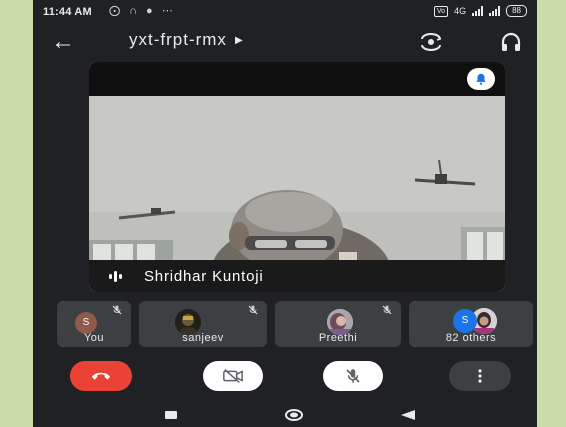 The image size is (566, 427). I want to click on participant-strip: S You sanjeev Preethi S 82 others, so click(297, 324).